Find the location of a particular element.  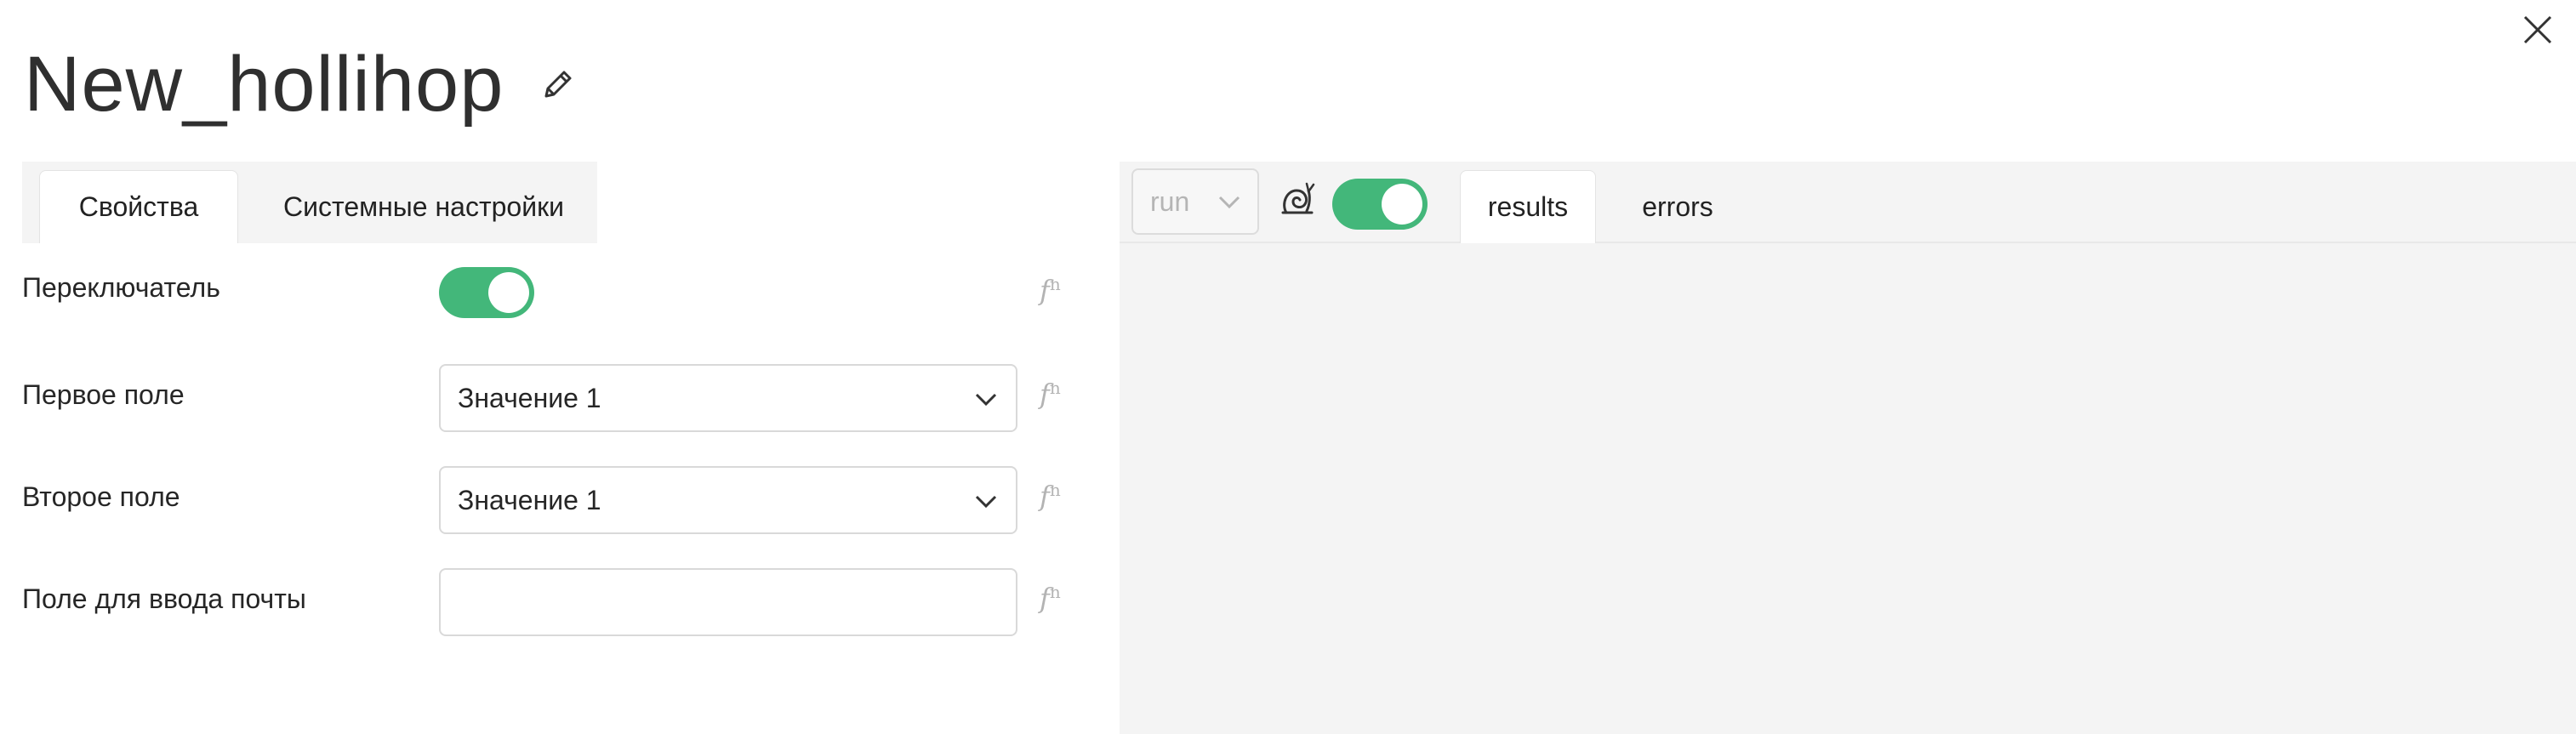

close-button is located at coordinates (2538, 30).